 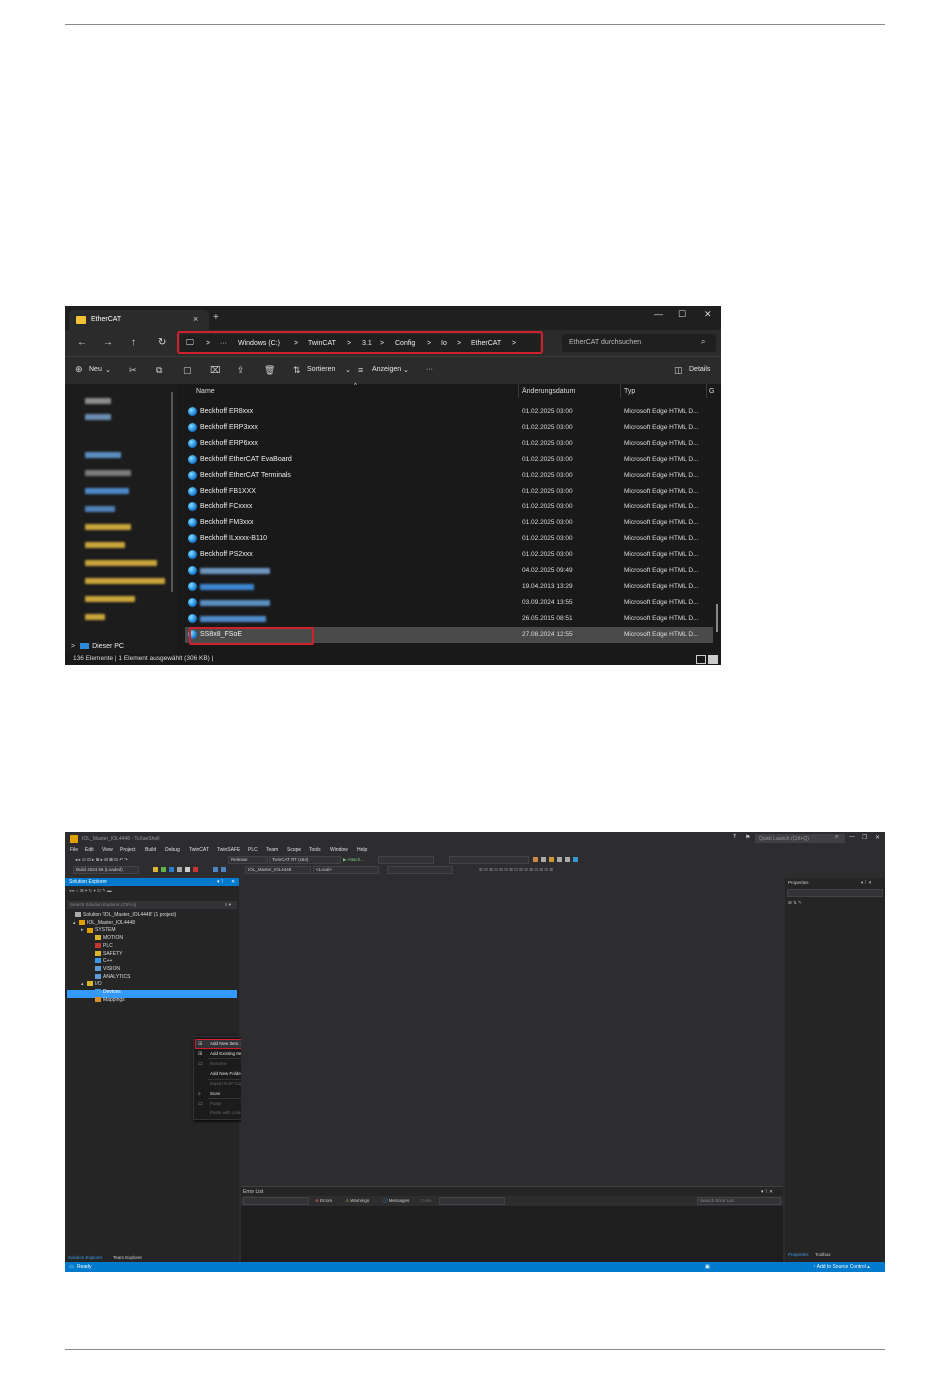 What do you see at coordinates (195, 319) in the screenshot?
I see `close-tab-icon: ×` at bounding box center [195, 319].